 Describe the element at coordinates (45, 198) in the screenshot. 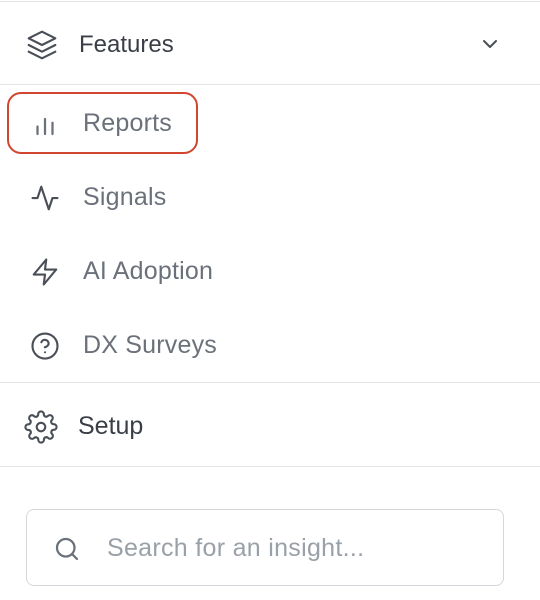

I see `activity-icon` at that location.